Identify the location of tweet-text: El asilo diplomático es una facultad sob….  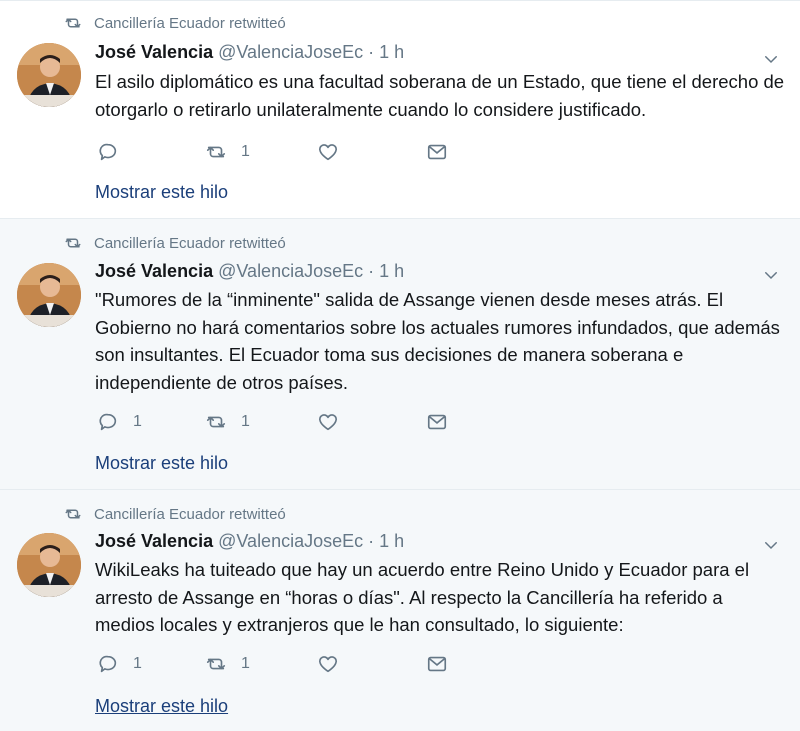
(440, 95).